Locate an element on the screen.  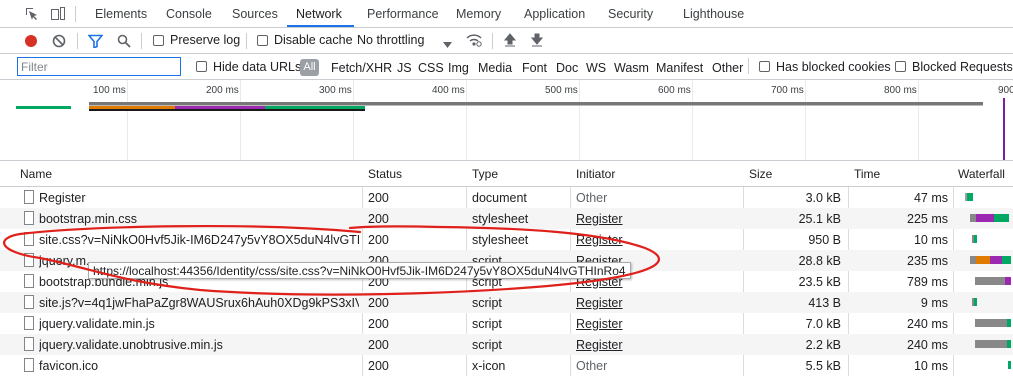
request-size: 2.2 kB is located at coordinates (823, 345).